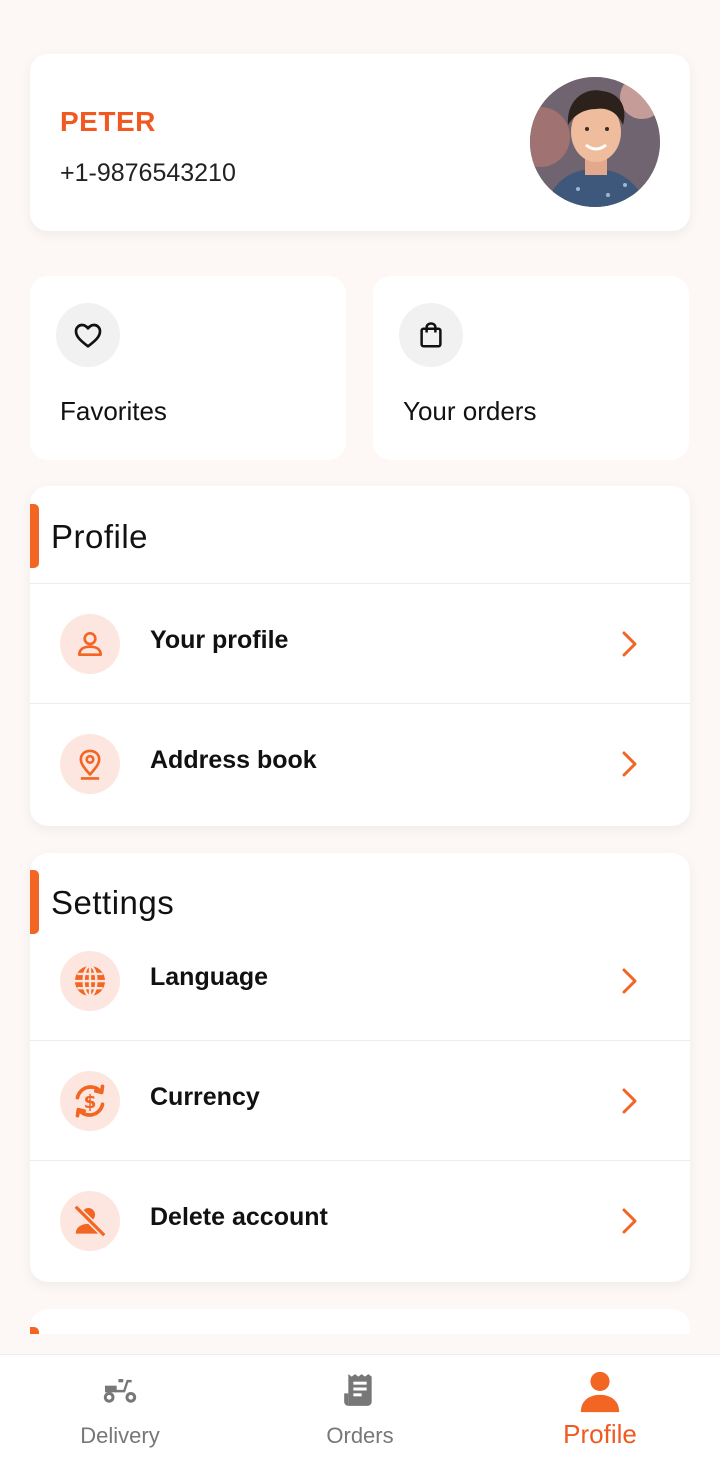 Image resolution: width=720 pixels, height=1464 pixels. What do you see at coordinates (108, 121) in the screenshot?
I see `user-name: PETER` at bounding box center [108, 121].